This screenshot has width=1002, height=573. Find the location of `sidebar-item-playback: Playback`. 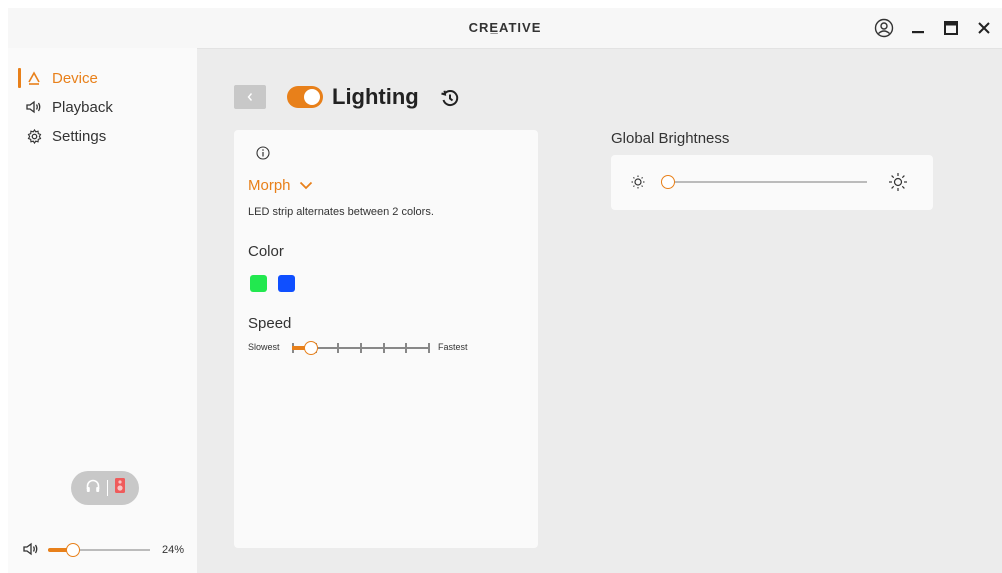

sidebar-item-playback: Playback is located at coordinates (102, 107).